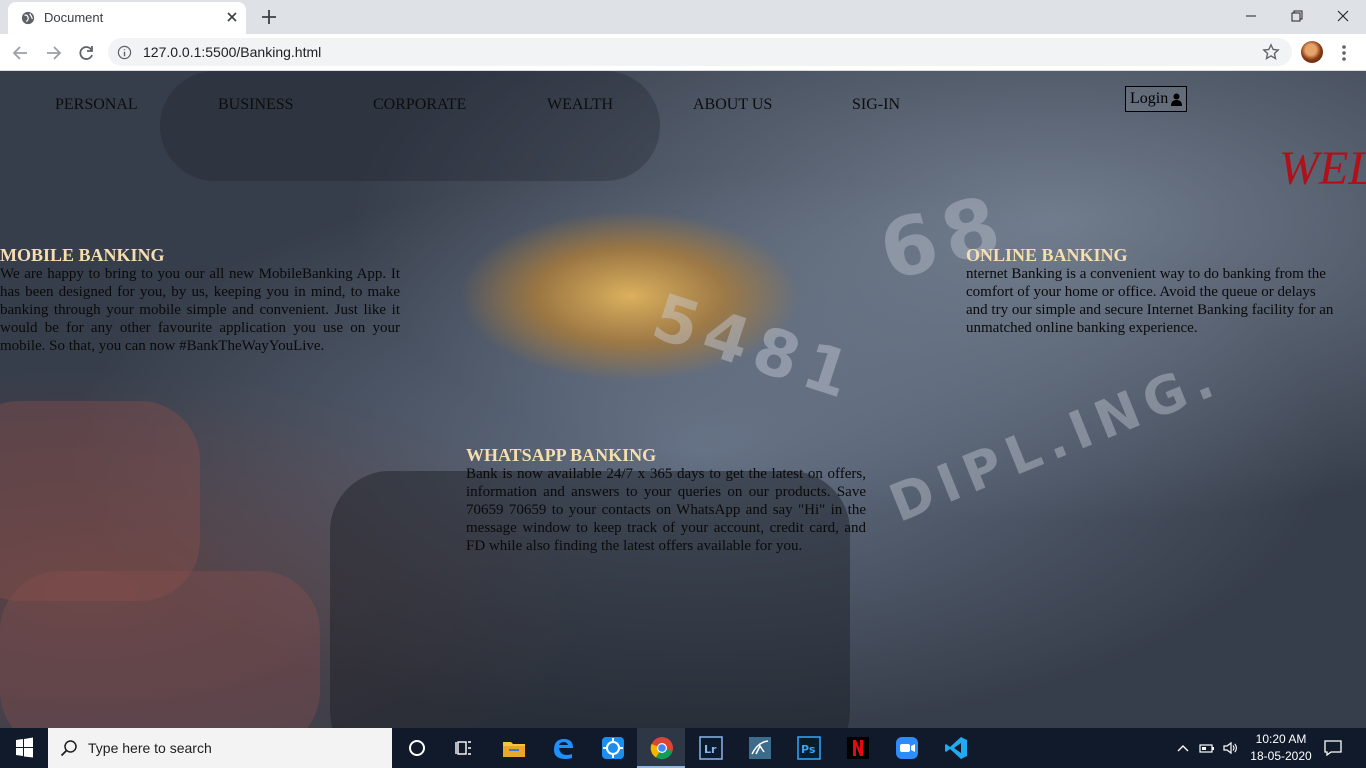 The height and width of the screenshot is (768, 1366). What do you see at coordinates (86, 53) in the screenshot?
I see `reload-icon` at bounding box center [86, 53].